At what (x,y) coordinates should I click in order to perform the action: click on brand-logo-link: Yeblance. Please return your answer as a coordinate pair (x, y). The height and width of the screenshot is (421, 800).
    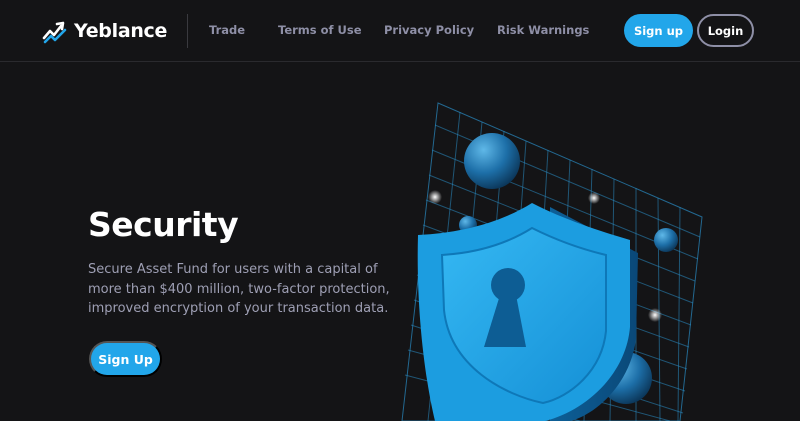
    Looking at the image, I should click on (104, 31).